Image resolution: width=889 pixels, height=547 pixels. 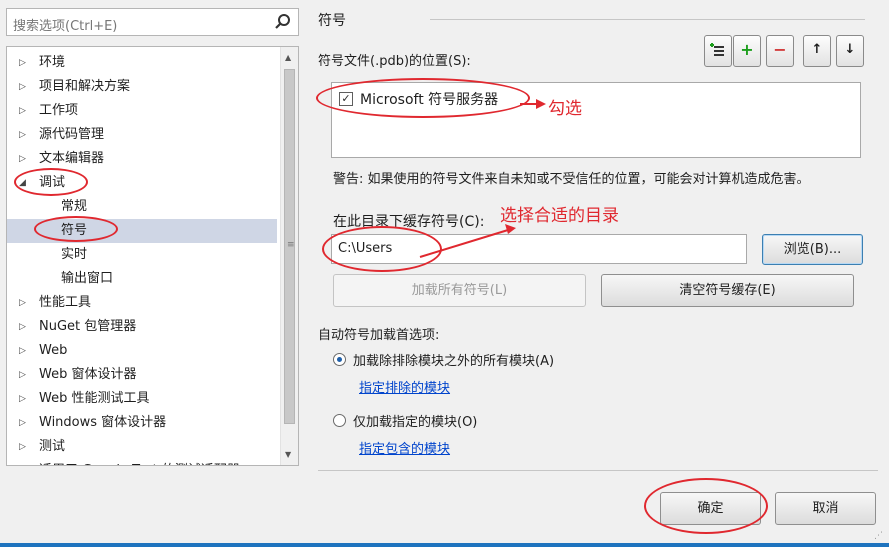 What do you see at coordinates (559, 216) in the screenshot?
I see `annotation-directory-note: 选择合适的目录` at bounding box center [559, 216].